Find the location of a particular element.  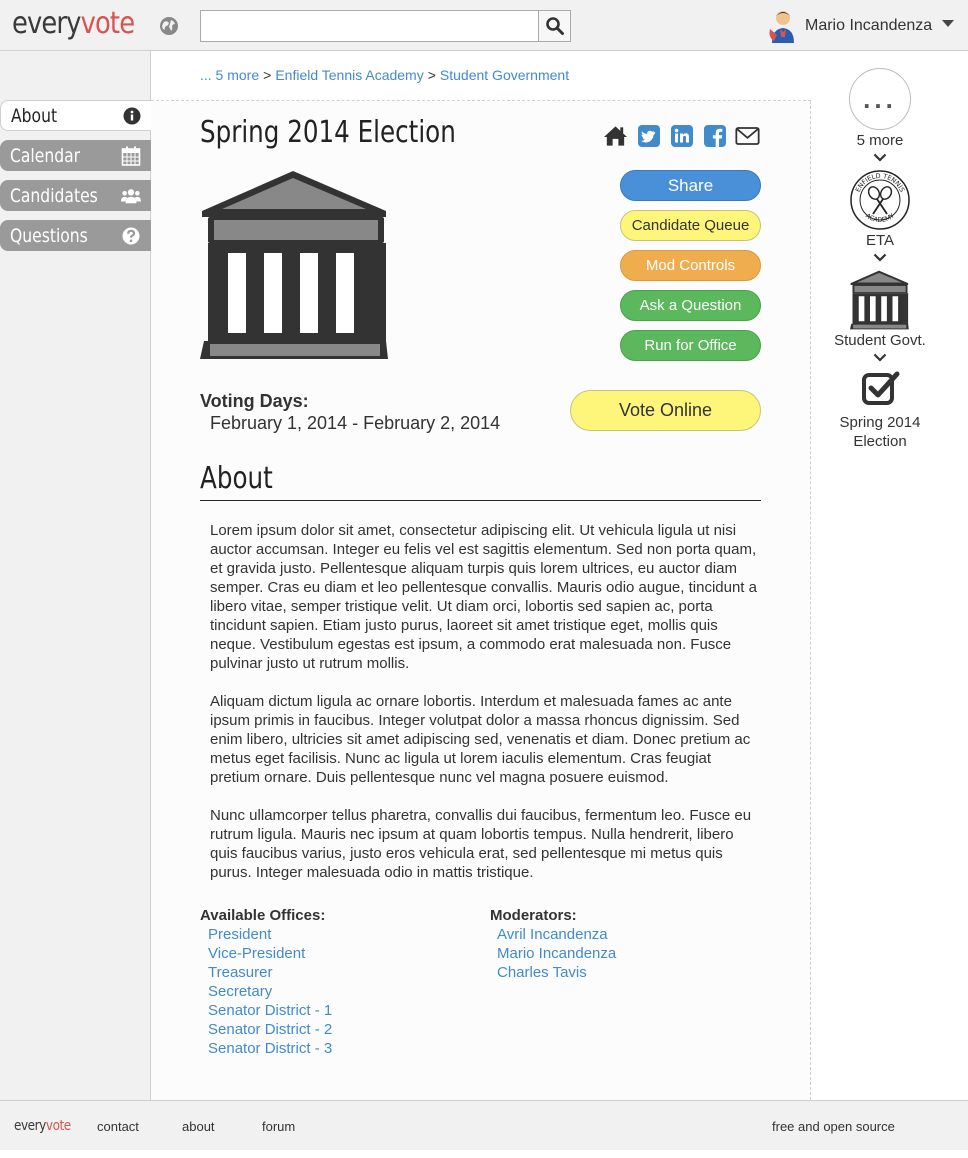

rail-more-item: 5 more is located at coordinates (880, 140).